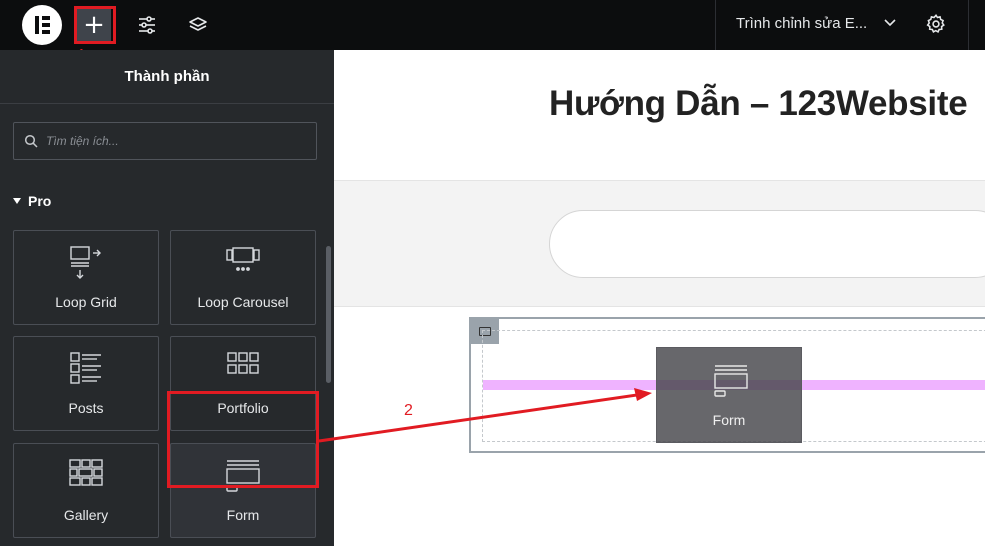  I want to click on search-icon, so click(31, 141).